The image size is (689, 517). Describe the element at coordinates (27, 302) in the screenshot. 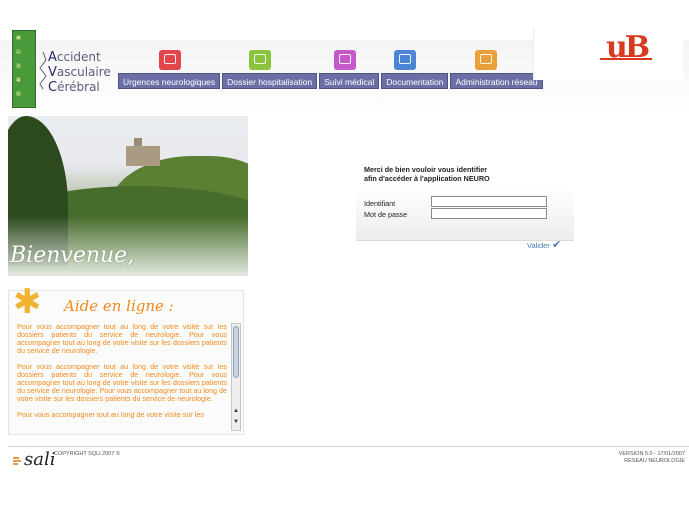

I see `star-icon: ✱` at that location.